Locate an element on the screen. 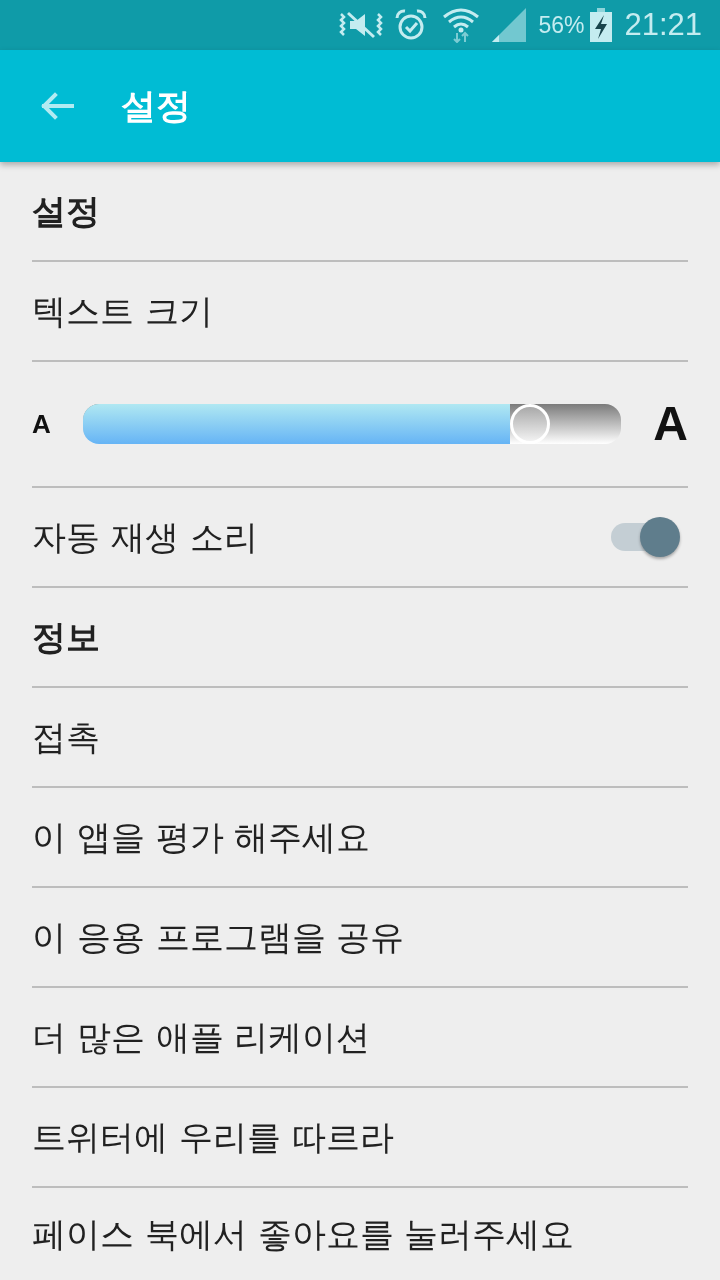 This screenshot has height=1280, width=720. settings-item: 텍스트 크기 is located at coordinates (122, 311).